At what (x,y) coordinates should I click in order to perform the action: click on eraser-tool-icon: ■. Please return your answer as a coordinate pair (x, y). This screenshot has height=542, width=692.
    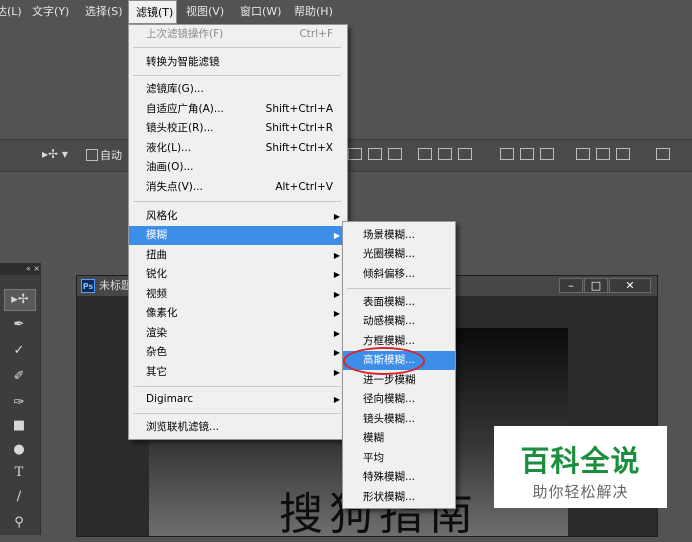
    Looking at the image, I should click on (19, 426).